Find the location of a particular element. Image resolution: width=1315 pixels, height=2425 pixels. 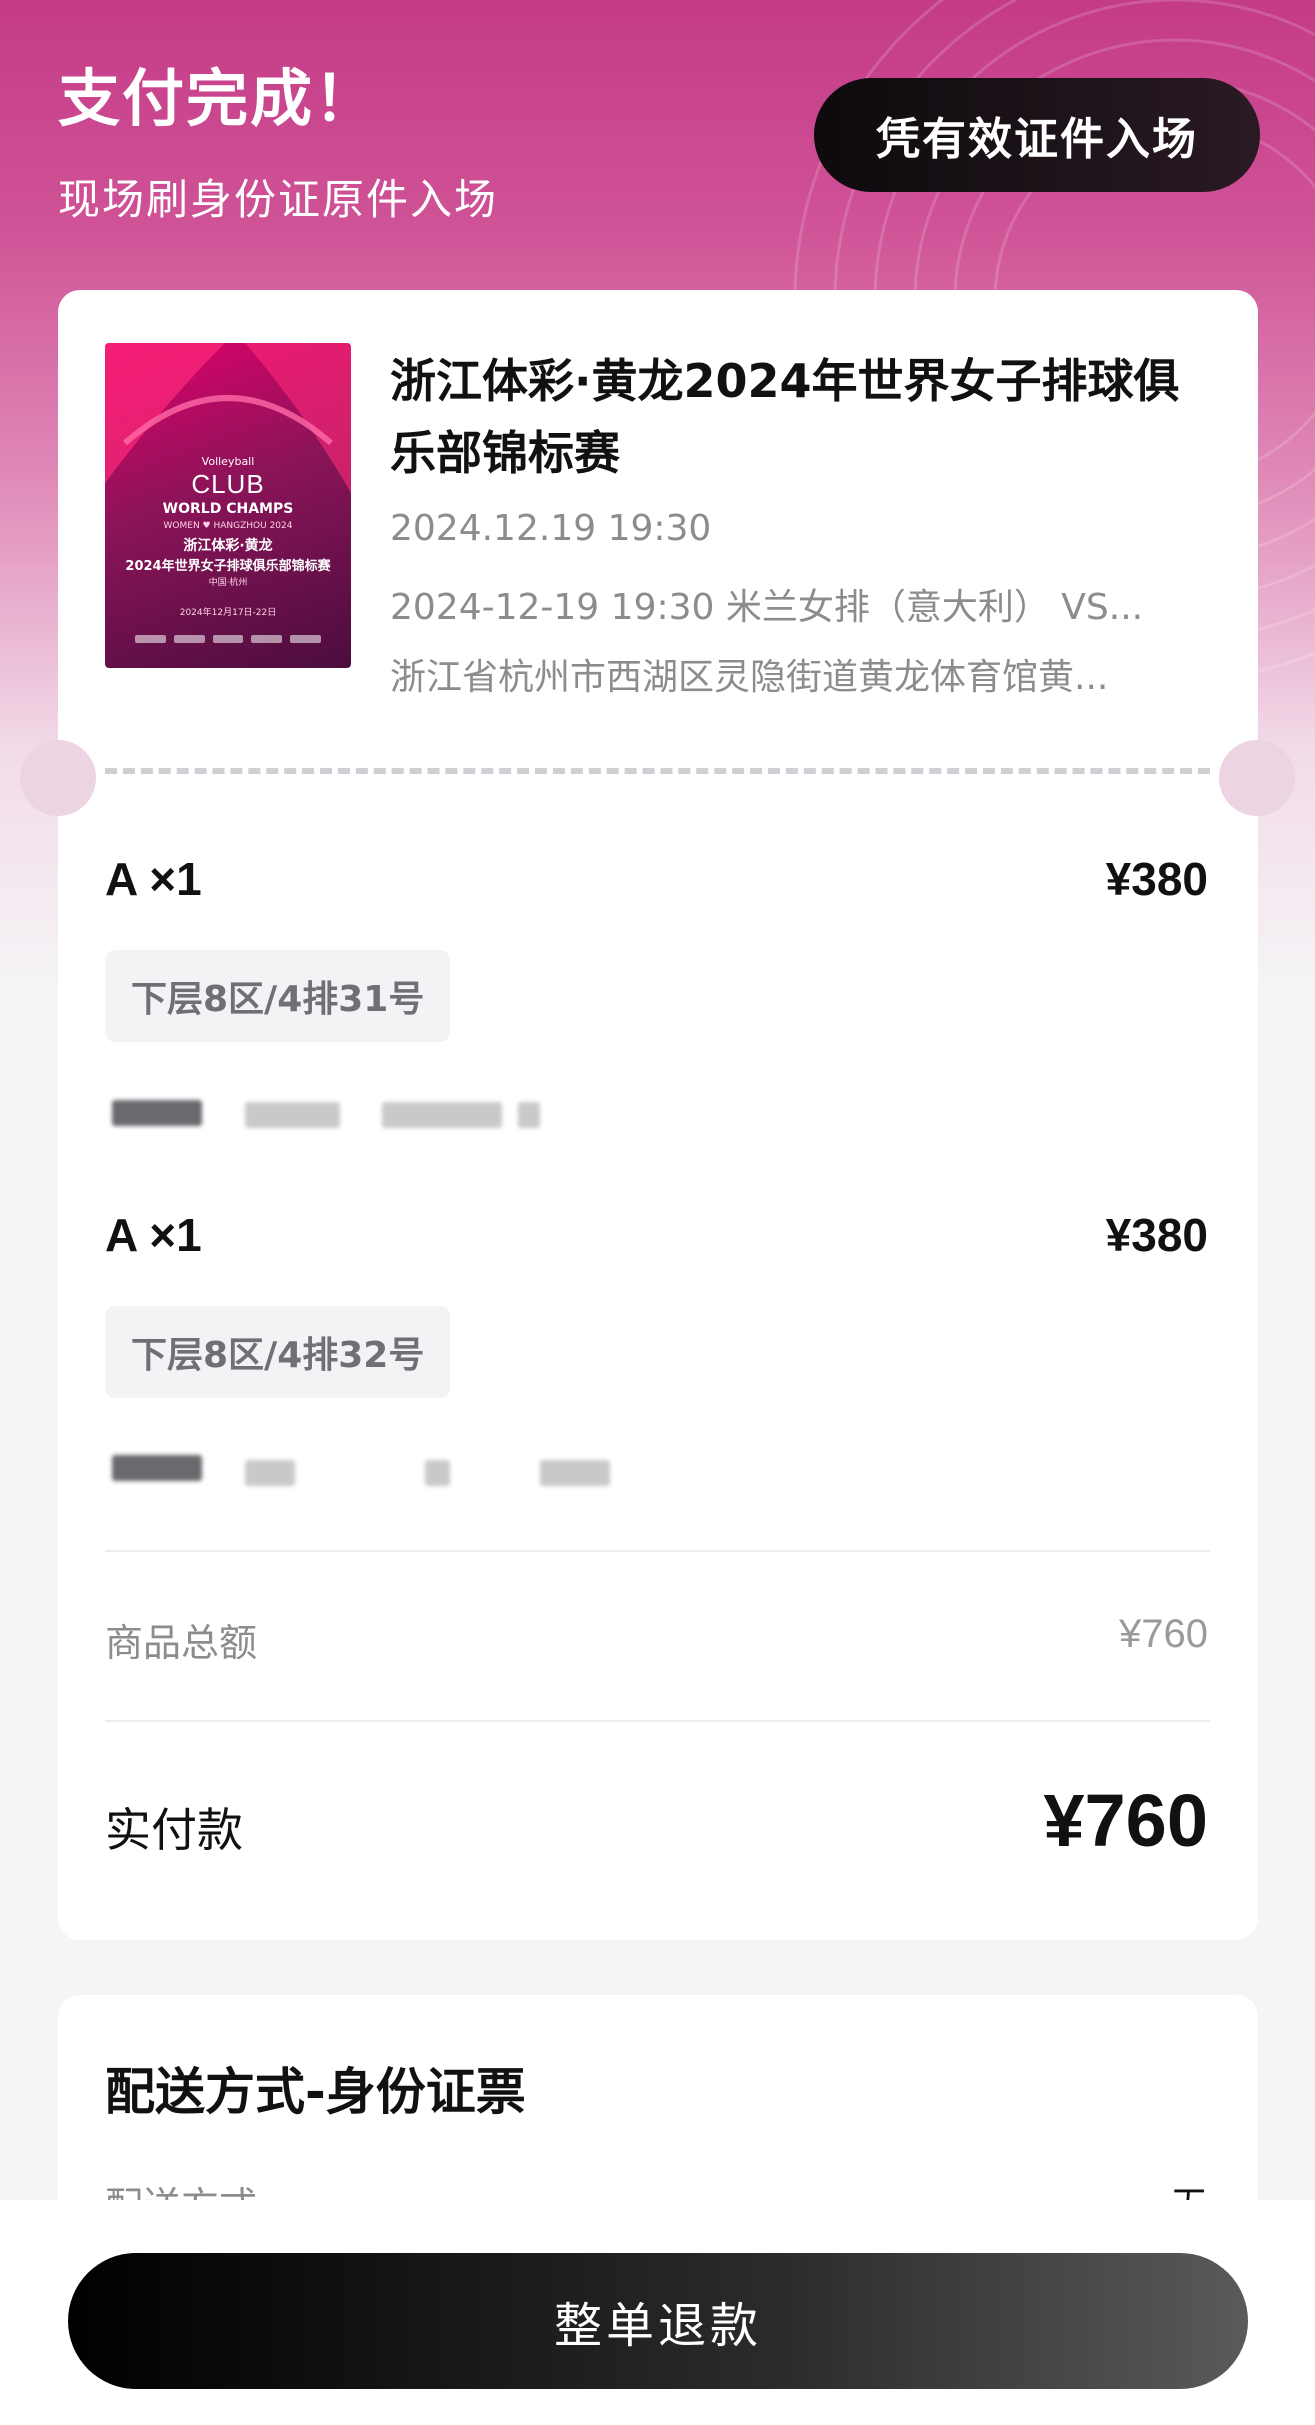

poster-sponsor-logos is located at coordinates (228, 642).